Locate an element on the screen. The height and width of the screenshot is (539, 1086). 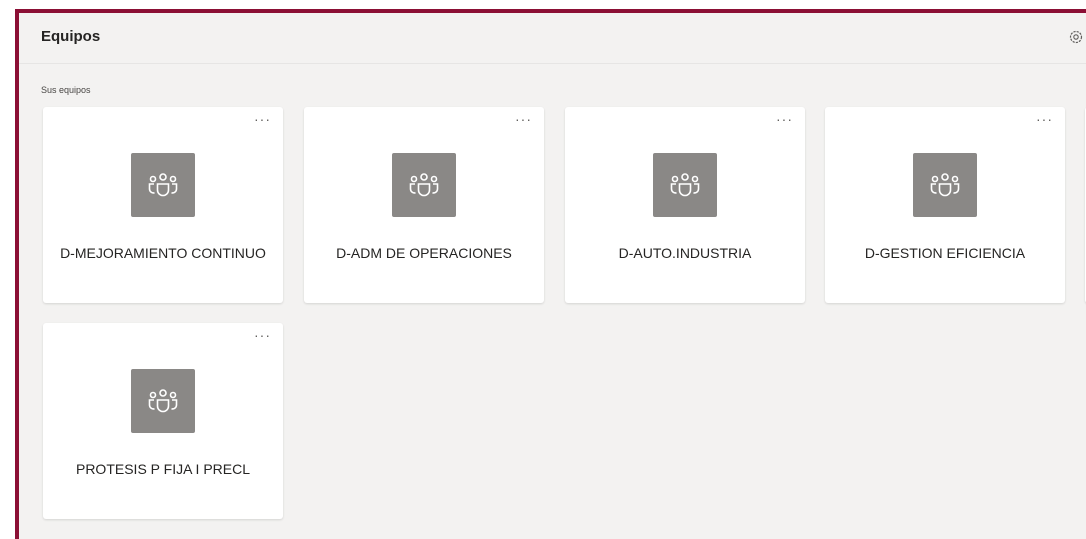
team-card: ··· D-ADM DE OPERACIONES is located at coordinates (424, 205).